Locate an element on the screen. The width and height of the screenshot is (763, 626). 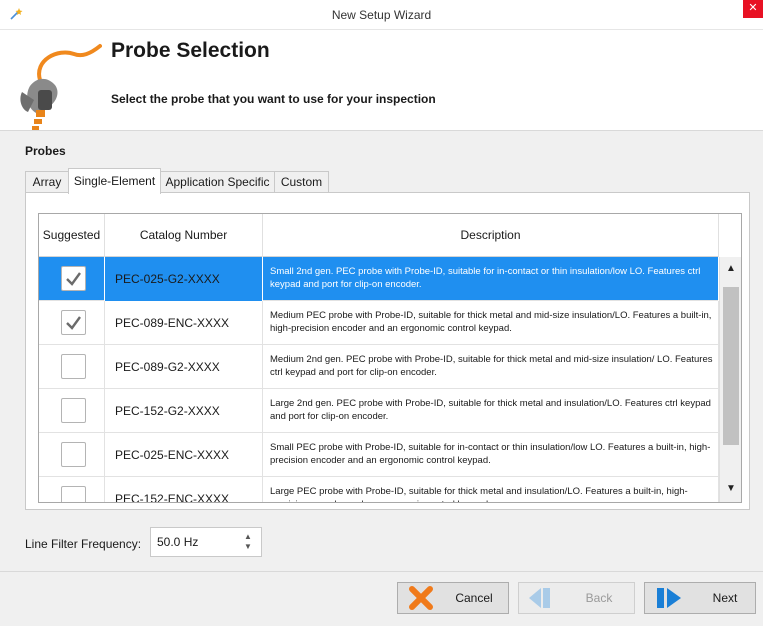
header-divider is located at coordinates (381, 130).